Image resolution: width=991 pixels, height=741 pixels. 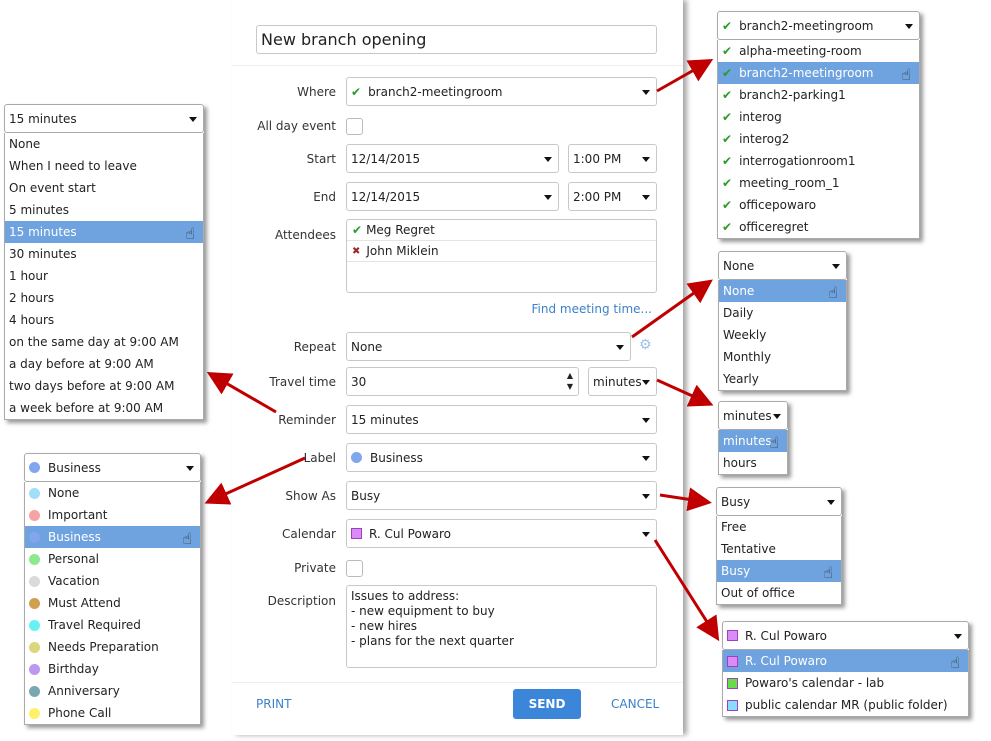 I want to click on dropdown-header: Busy, so click(x=779, y=501).